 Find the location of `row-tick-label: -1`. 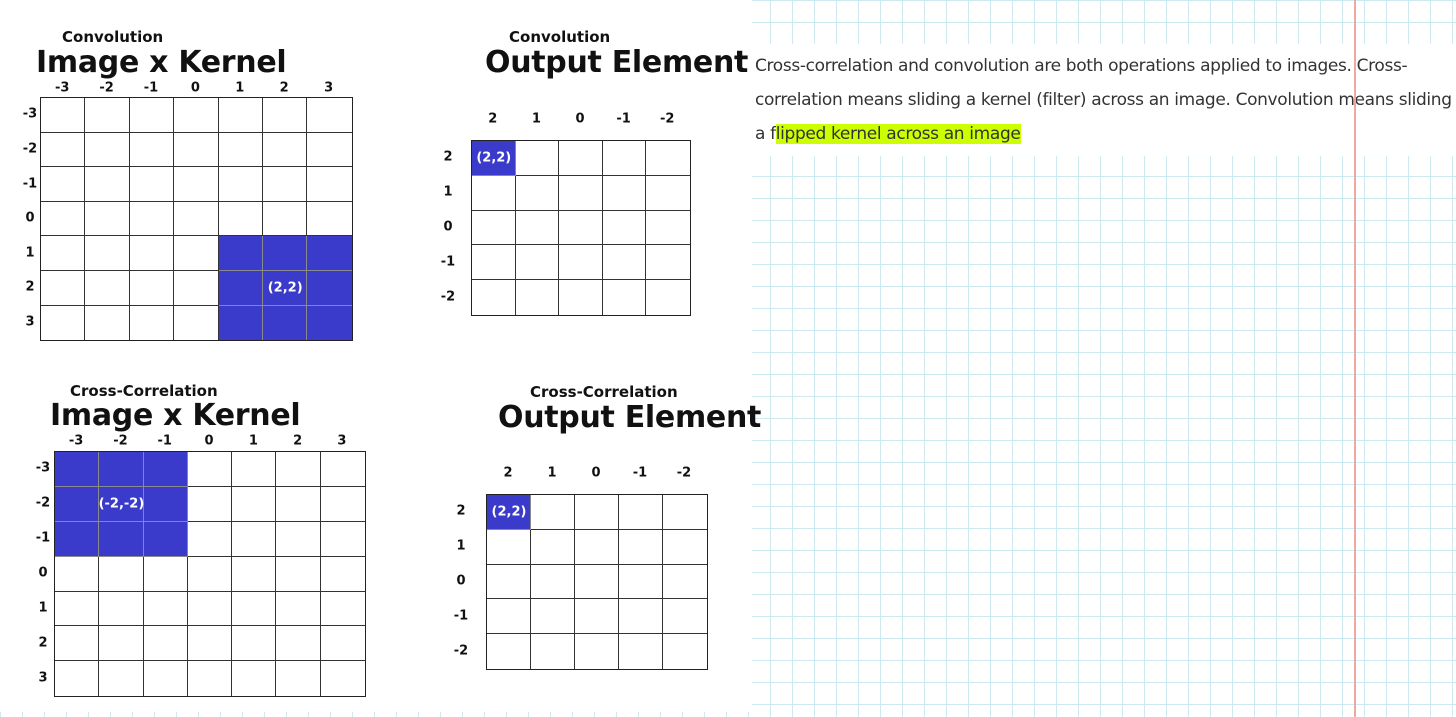

row-tick-label: -1 is located at coordinates (461, 616).